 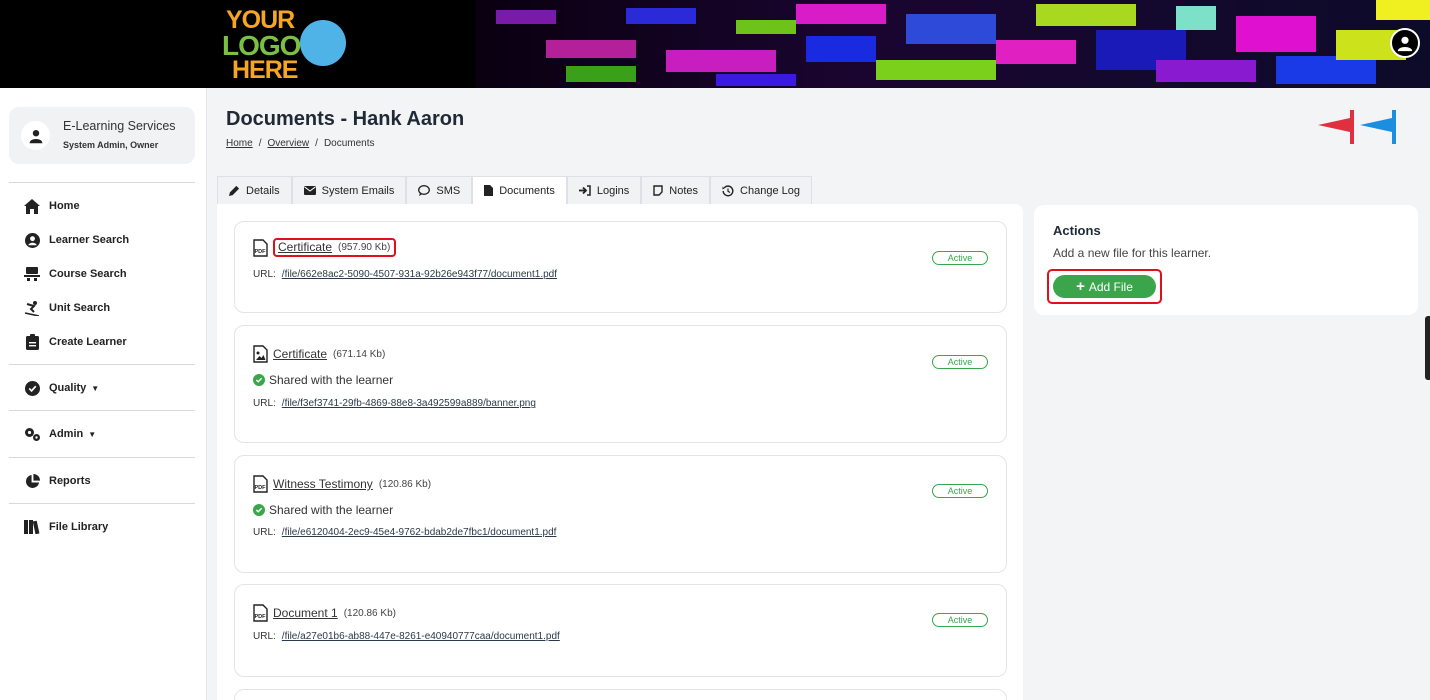 I want to click on document-title-row: PDF Certificate (957.90 Kb), so click(x=325, y=247).